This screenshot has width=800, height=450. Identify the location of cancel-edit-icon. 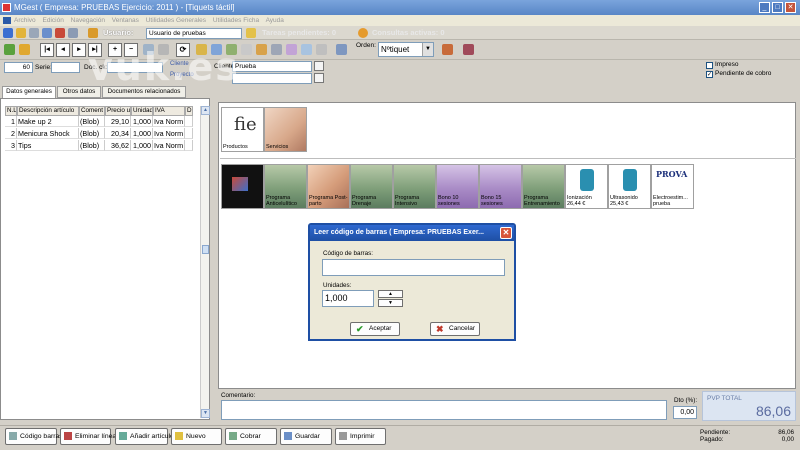
(163, 49).